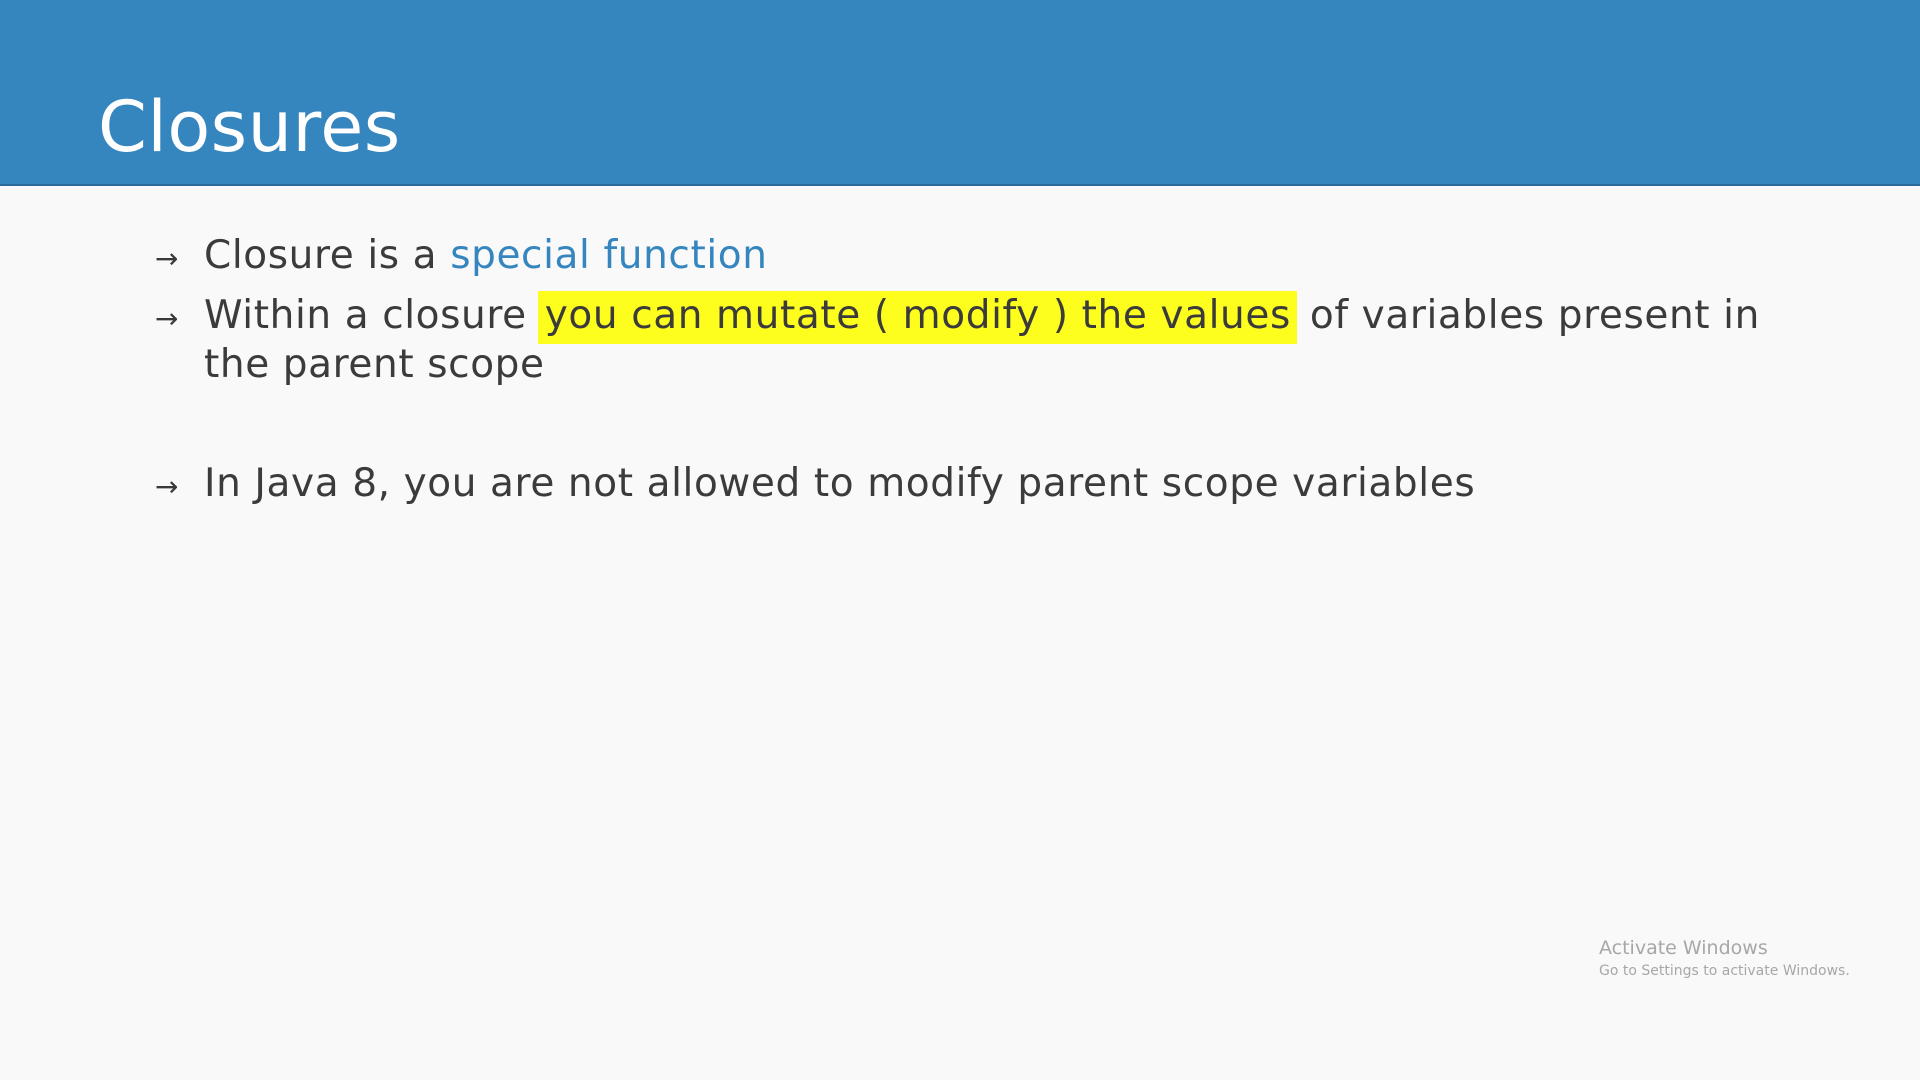  Describe the element at coordinates (917, 317) in the screenshot. I see `highlighted-text: you can mutate ( modify ) the values` at that location.